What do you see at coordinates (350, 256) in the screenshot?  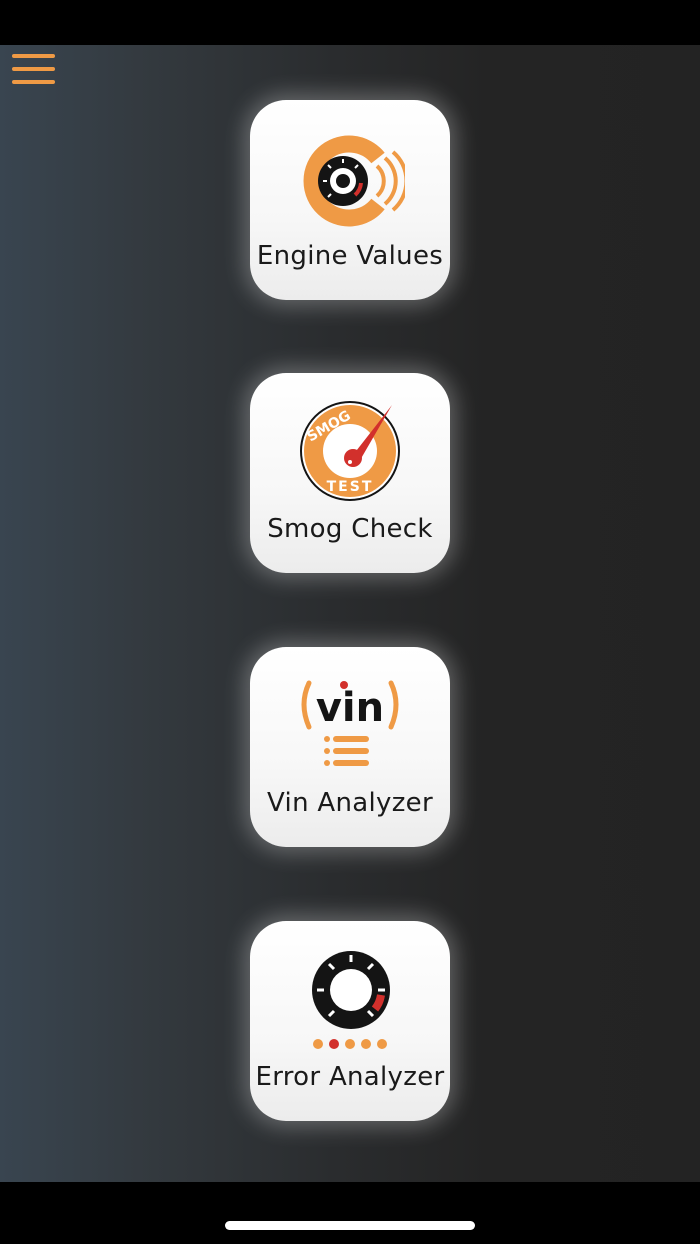 I see `tile-label: Engine Values` at bounding box center [350, 256].